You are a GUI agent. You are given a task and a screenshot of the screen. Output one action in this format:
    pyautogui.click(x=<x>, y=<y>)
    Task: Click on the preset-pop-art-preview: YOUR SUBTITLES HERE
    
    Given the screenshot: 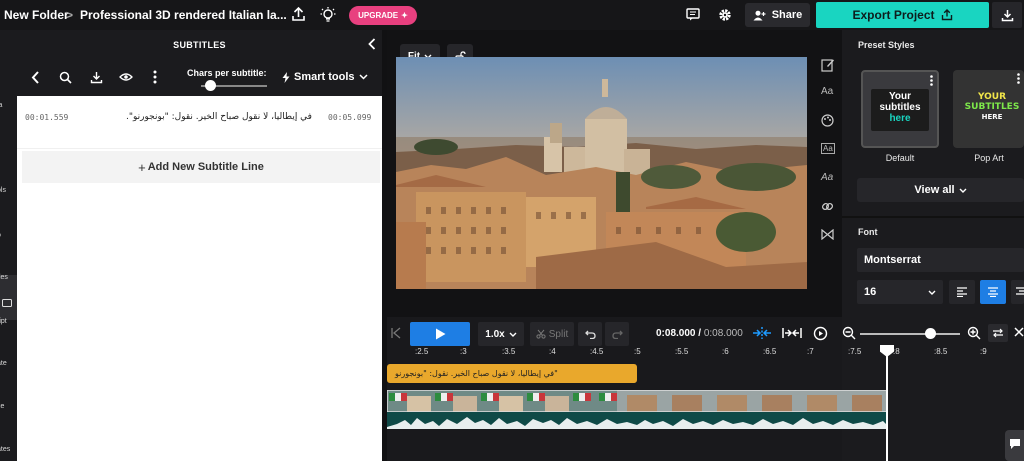 What is the action you would take?
    pyautogui.click(x=992, y=106)
    